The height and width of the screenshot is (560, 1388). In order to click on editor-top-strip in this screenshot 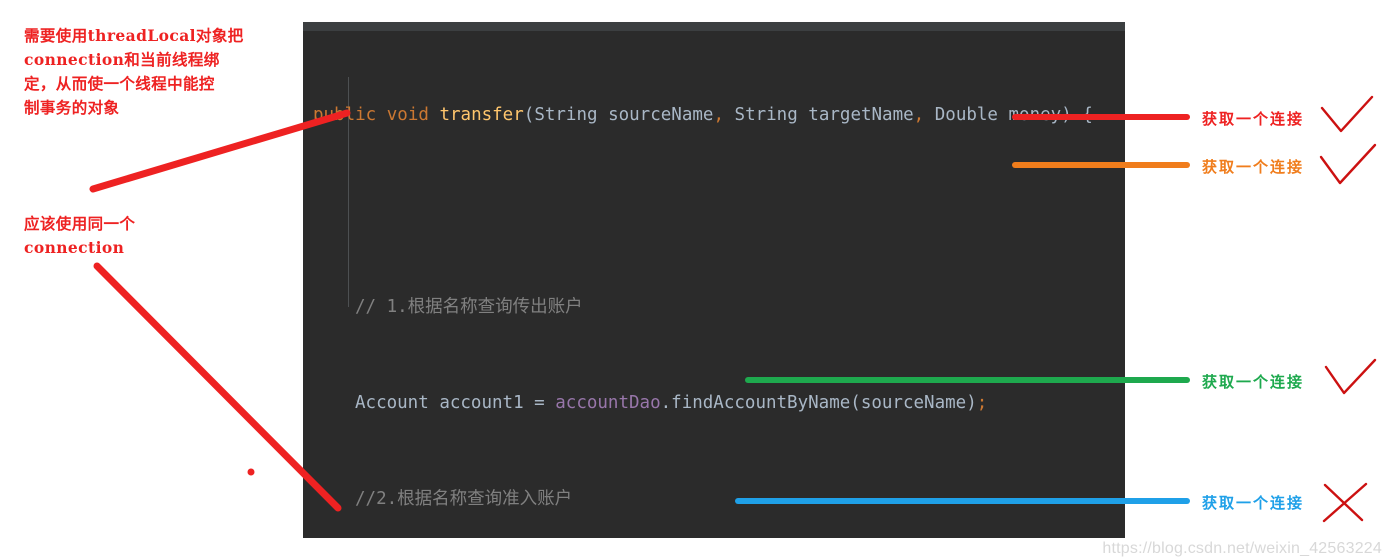, I will do `click(714, 26)`.